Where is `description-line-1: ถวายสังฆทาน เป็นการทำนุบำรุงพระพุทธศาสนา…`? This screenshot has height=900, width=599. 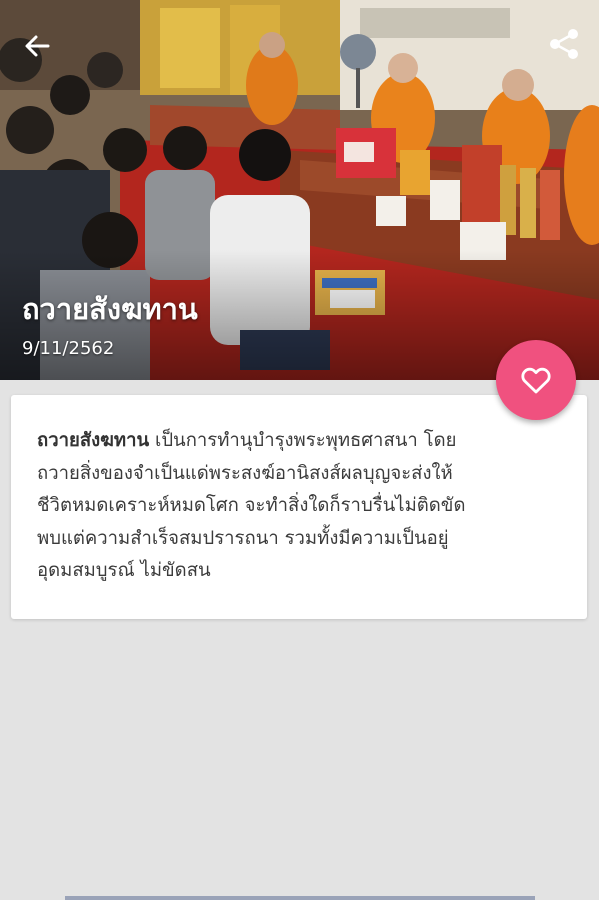
description-line-1: ถวายสังฆทาน เป็นการทำนุบำรุงพระพุทธศาสนา… is located at coordinates (302, 441).